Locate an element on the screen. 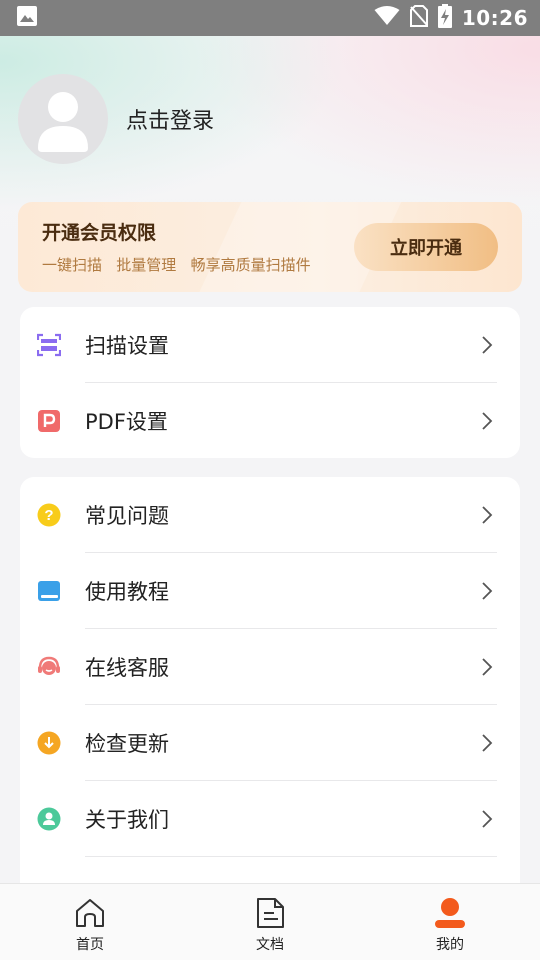 This screenshot has height=960, width=540. person-icon is located at coordinates (63, 122).